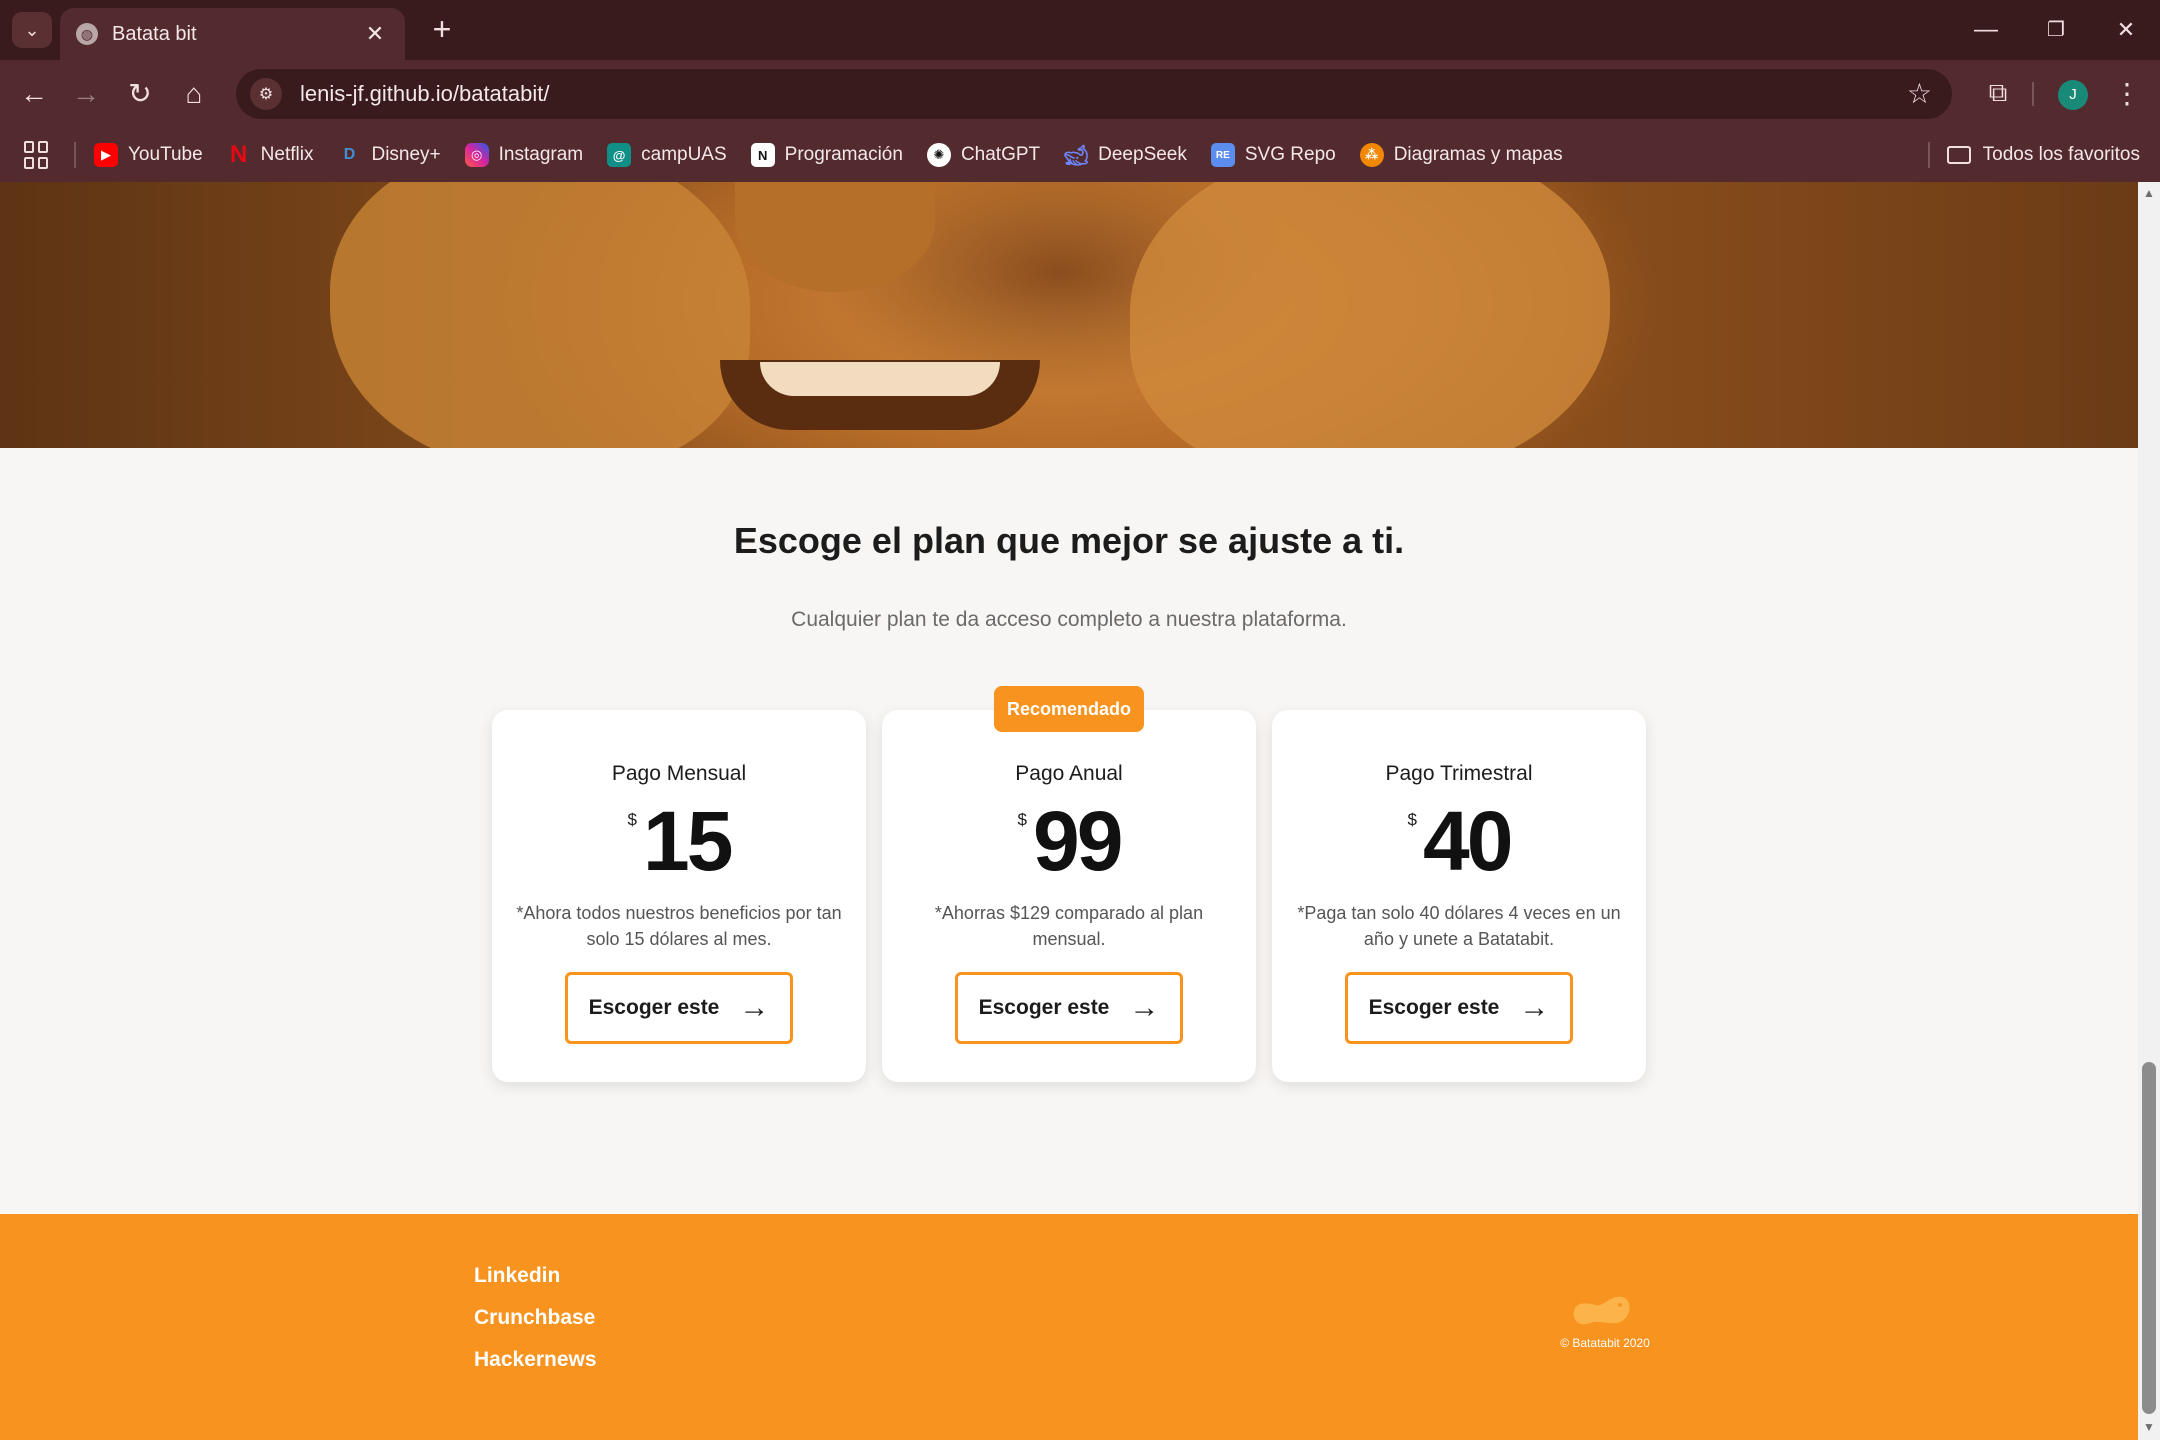  I want to click on bookmark-label: ChatGPT, so click(1000, 154).